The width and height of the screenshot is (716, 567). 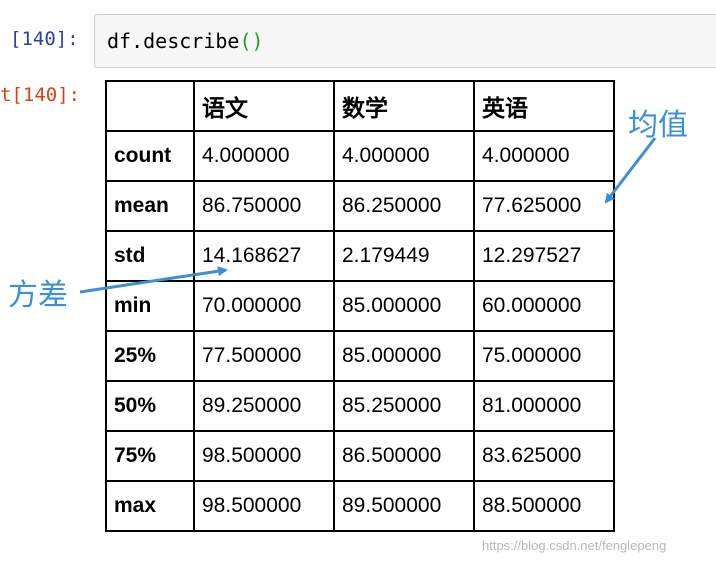 What do you see at coordinates (153, 280) in the screenshot?
I see `std-arrow` at bounding box center [153, 280].